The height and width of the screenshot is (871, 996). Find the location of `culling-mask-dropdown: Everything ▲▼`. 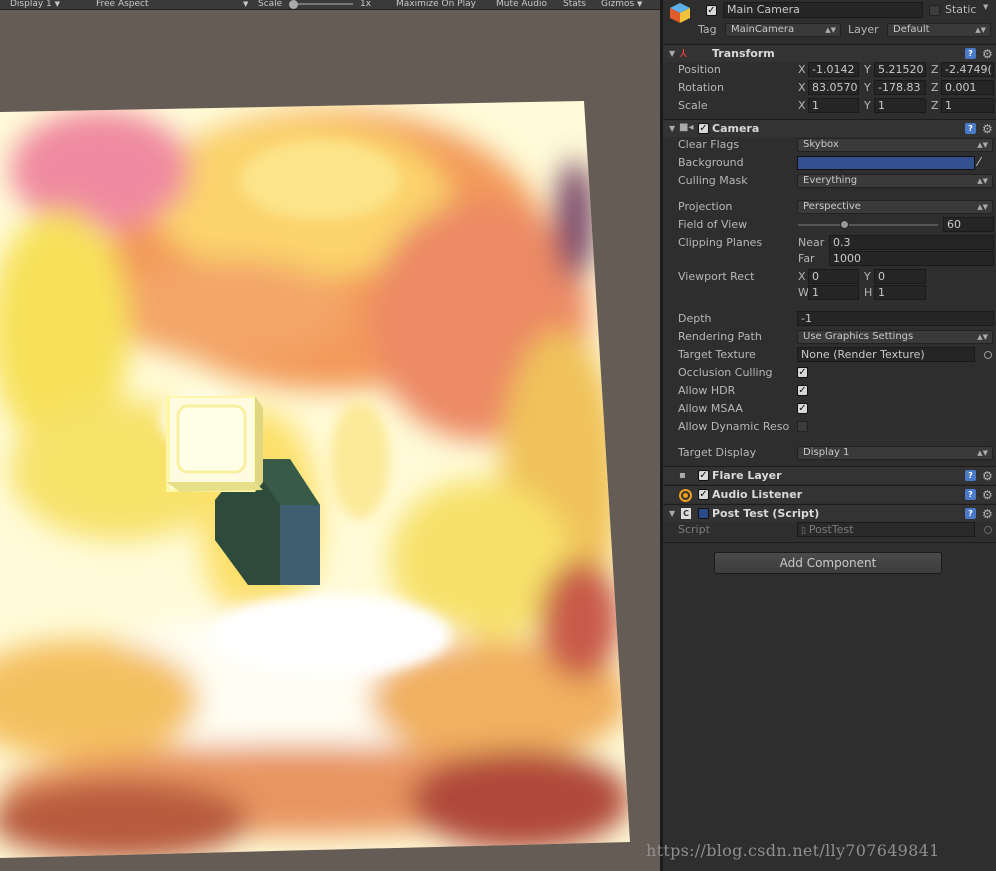

culling-mask-dropdown: Everything ▲▼ is located at coordinates (895, 181).